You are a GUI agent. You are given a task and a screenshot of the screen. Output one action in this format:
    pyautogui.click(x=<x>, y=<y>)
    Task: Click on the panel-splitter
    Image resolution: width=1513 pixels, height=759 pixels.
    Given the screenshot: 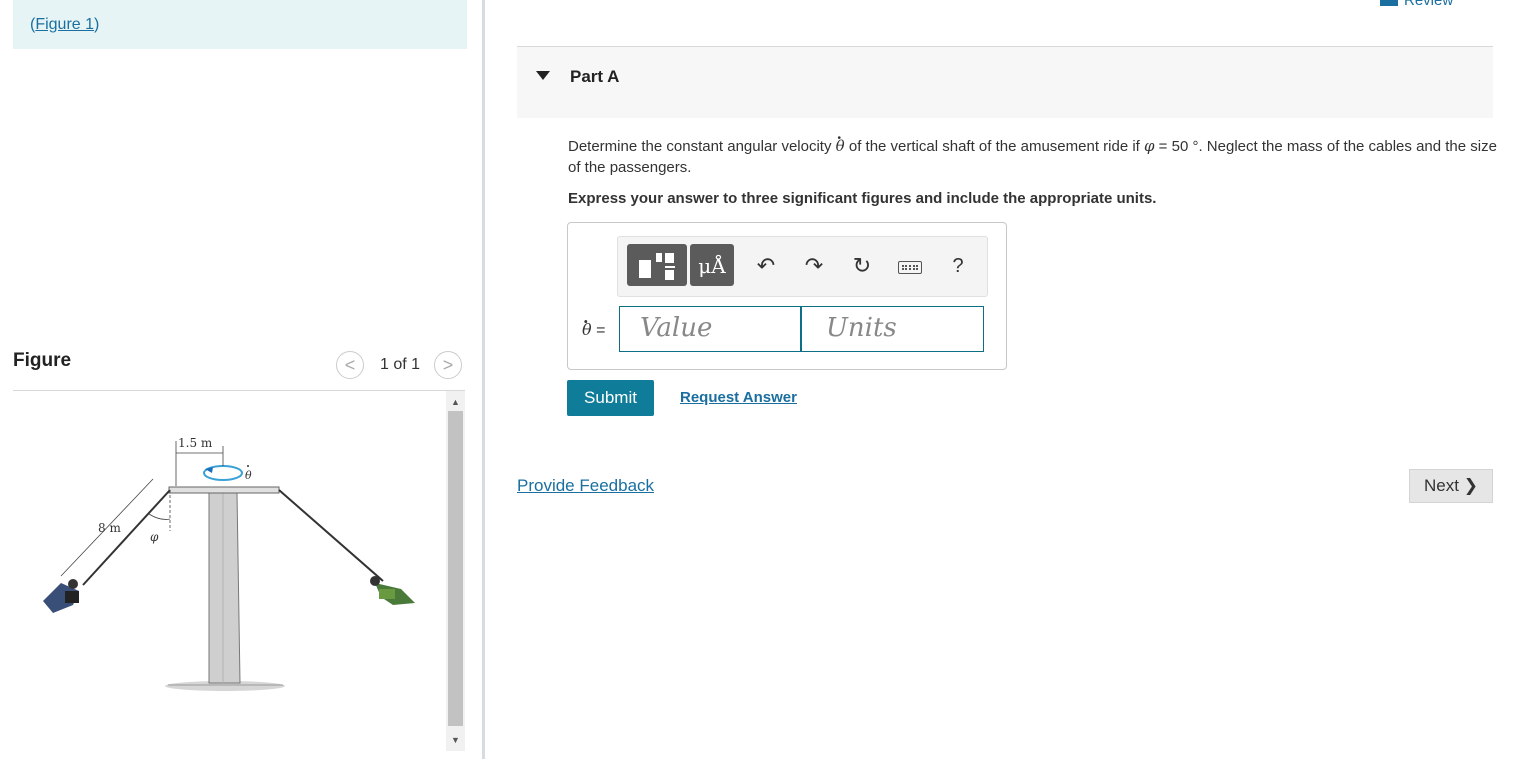 What is the action you would take?
    pyautogui.click(x=483, y=379)
    